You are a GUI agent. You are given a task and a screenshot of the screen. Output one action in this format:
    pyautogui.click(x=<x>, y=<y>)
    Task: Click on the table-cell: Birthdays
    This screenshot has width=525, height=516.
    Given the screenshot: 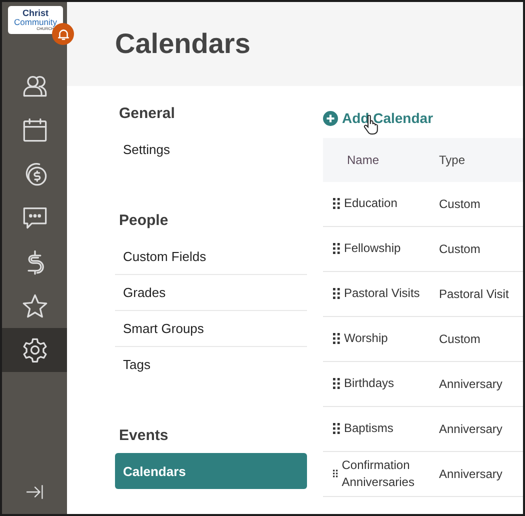 What is the action you would take?
    pyautogui.click(x=369, y=383)
    